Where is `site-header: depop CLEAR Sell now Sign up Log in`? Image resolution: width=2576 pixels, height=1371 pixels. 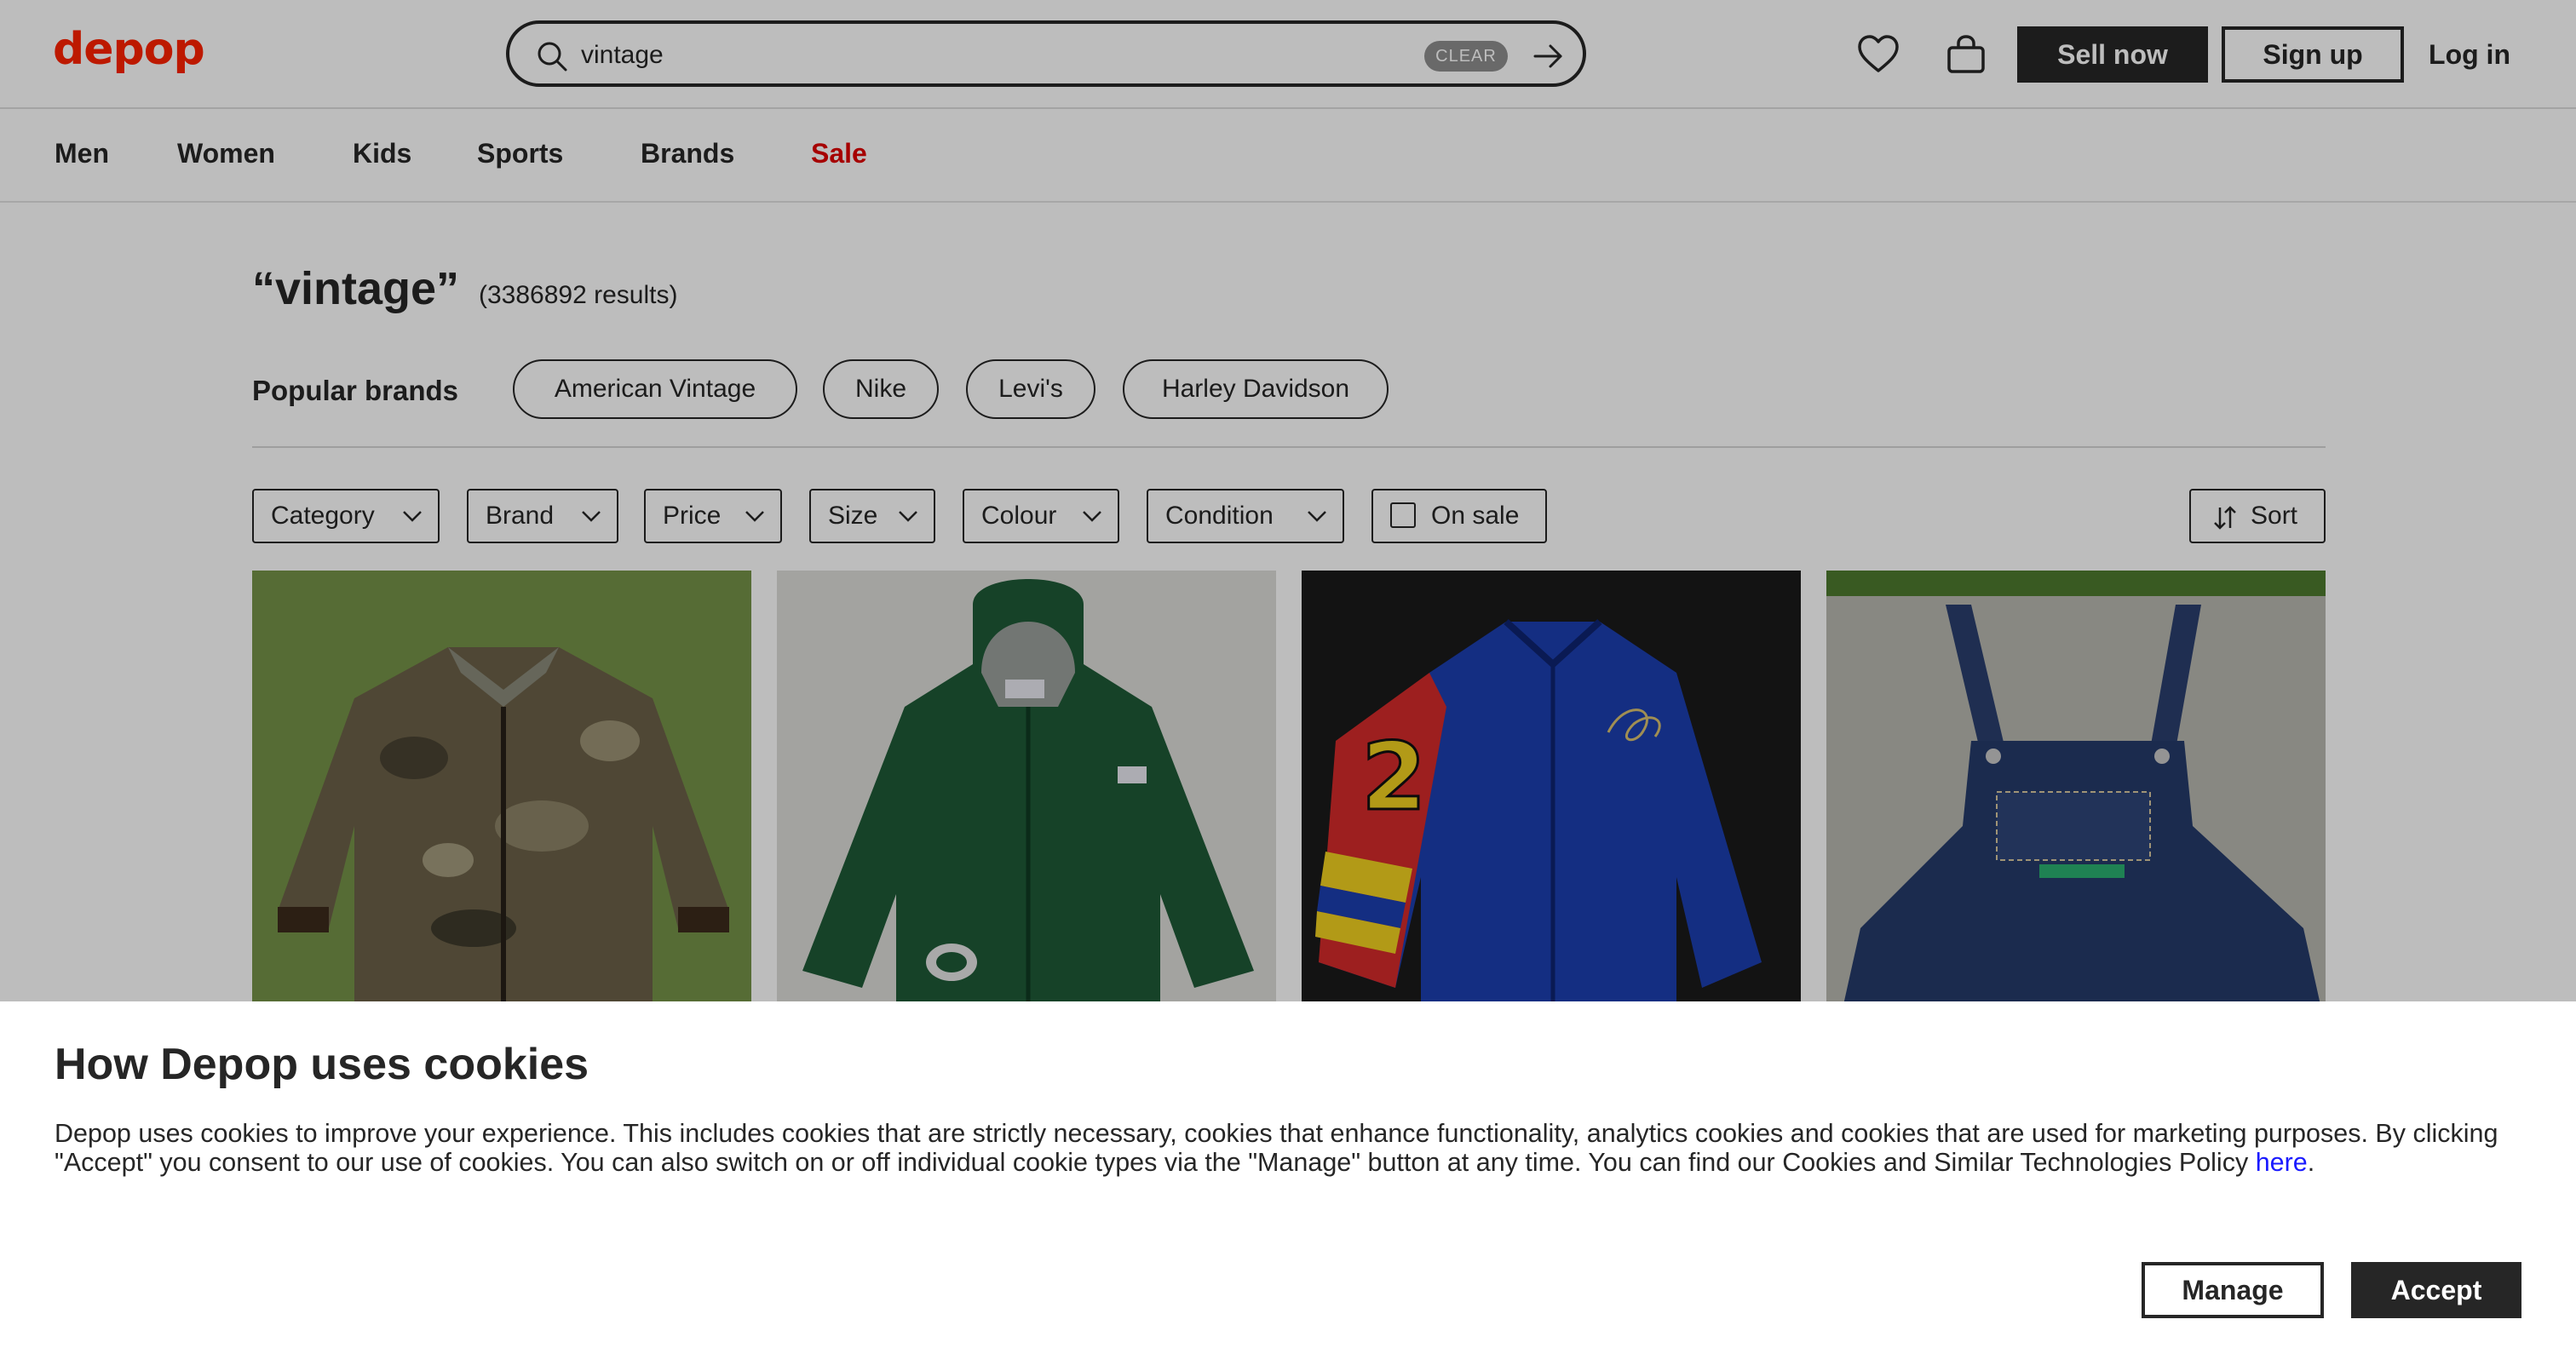
site-header: depop CLEAR Sell now Sign up Log in is located at coordinates (1288, 54).